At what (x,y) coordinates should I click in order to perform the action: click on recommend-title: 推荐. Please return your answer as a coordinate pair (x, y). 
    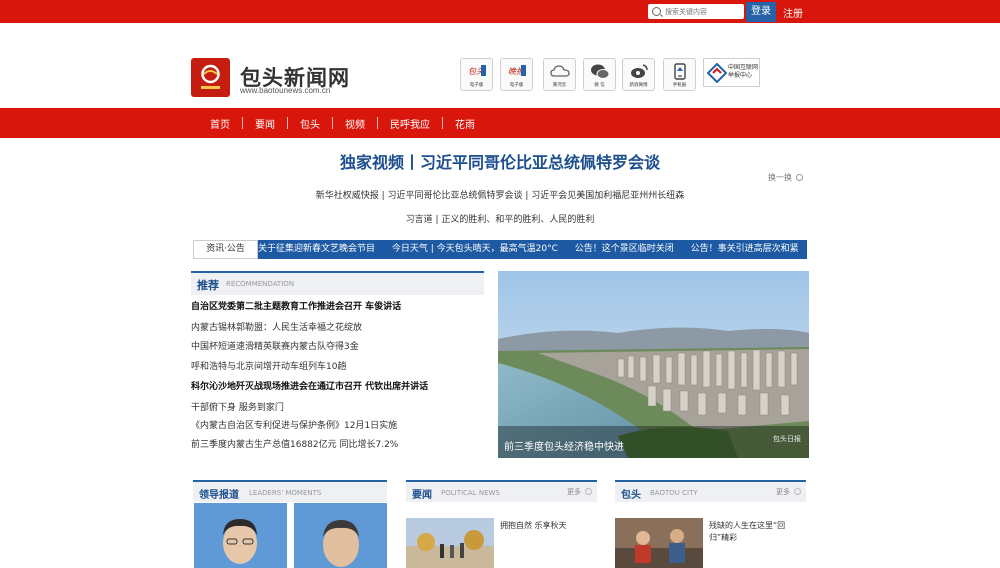
    Looking at the image, I should click on (208, 285).